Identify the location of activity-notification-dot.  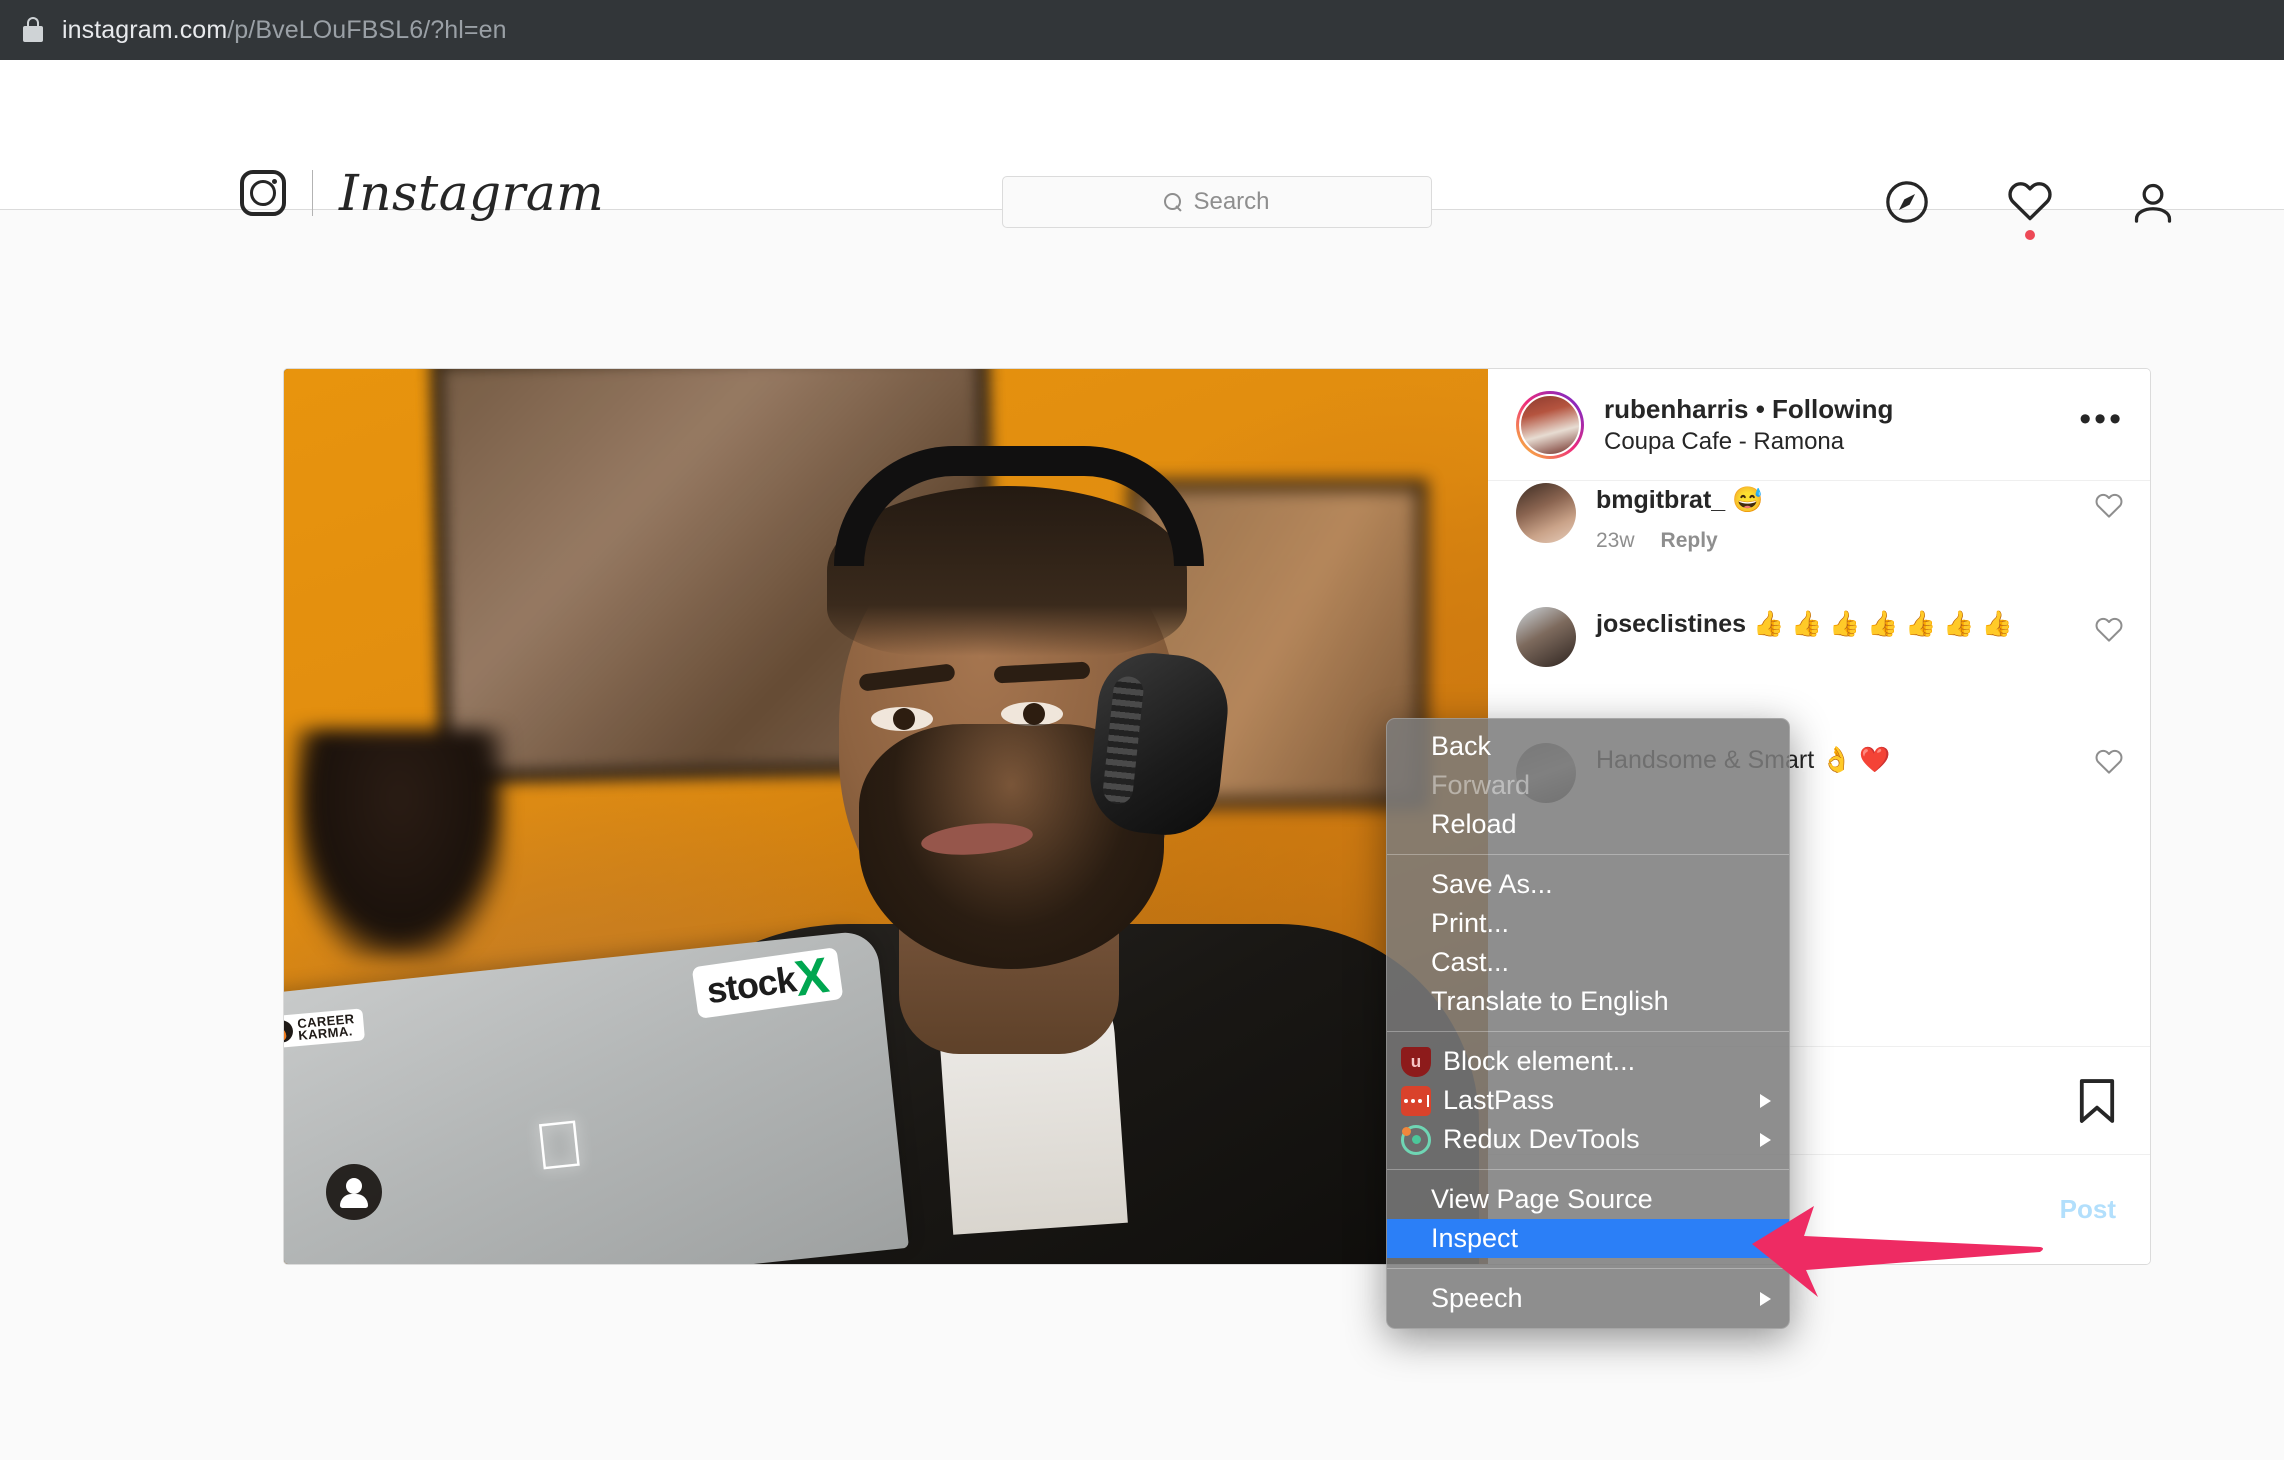
(2030, 235).